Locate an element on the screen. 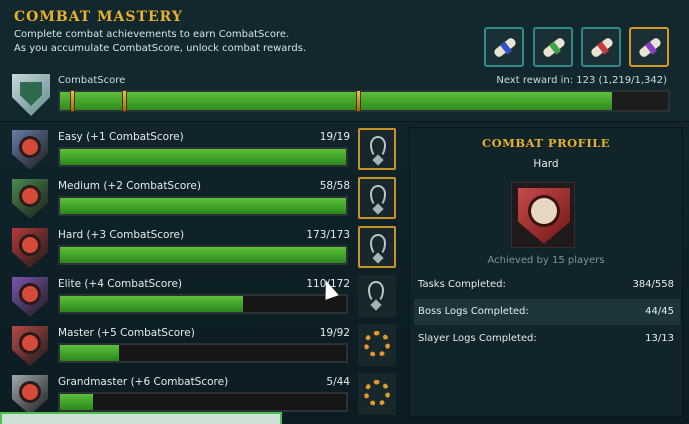  tier-row: Easy (+1 CombatScore) 19/19 is located at coordinates (206, 148).